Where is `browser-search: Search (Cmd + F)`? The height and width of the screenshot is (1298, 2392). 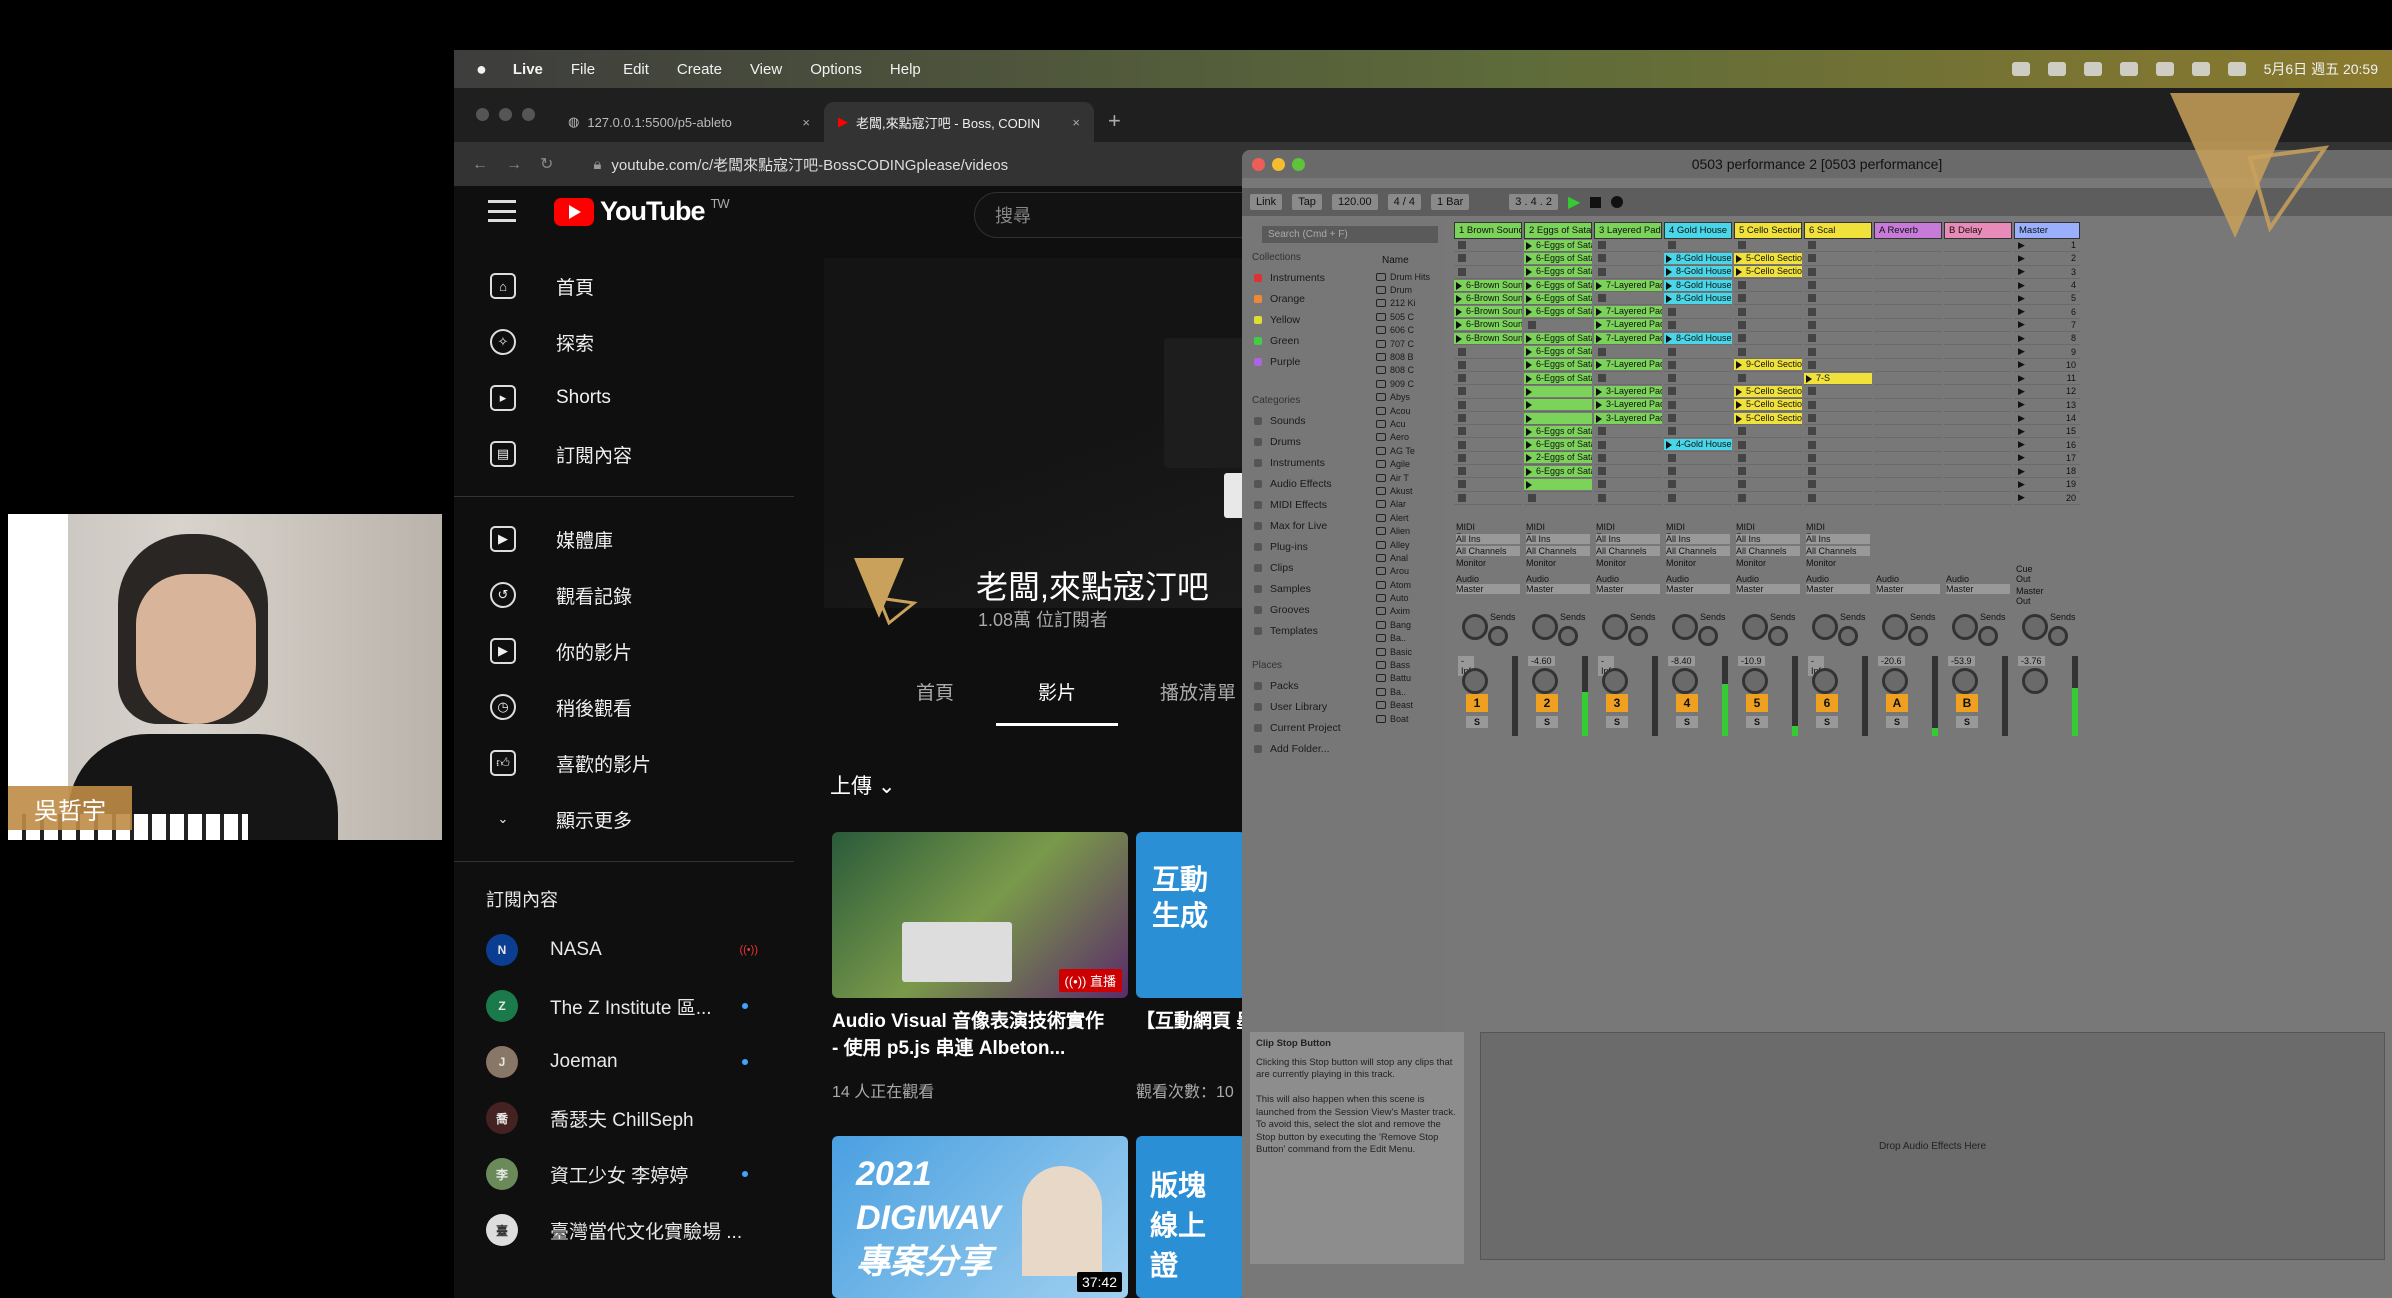 browser-search: Search (Cmd + F) is located at coordinates (1350, 234).